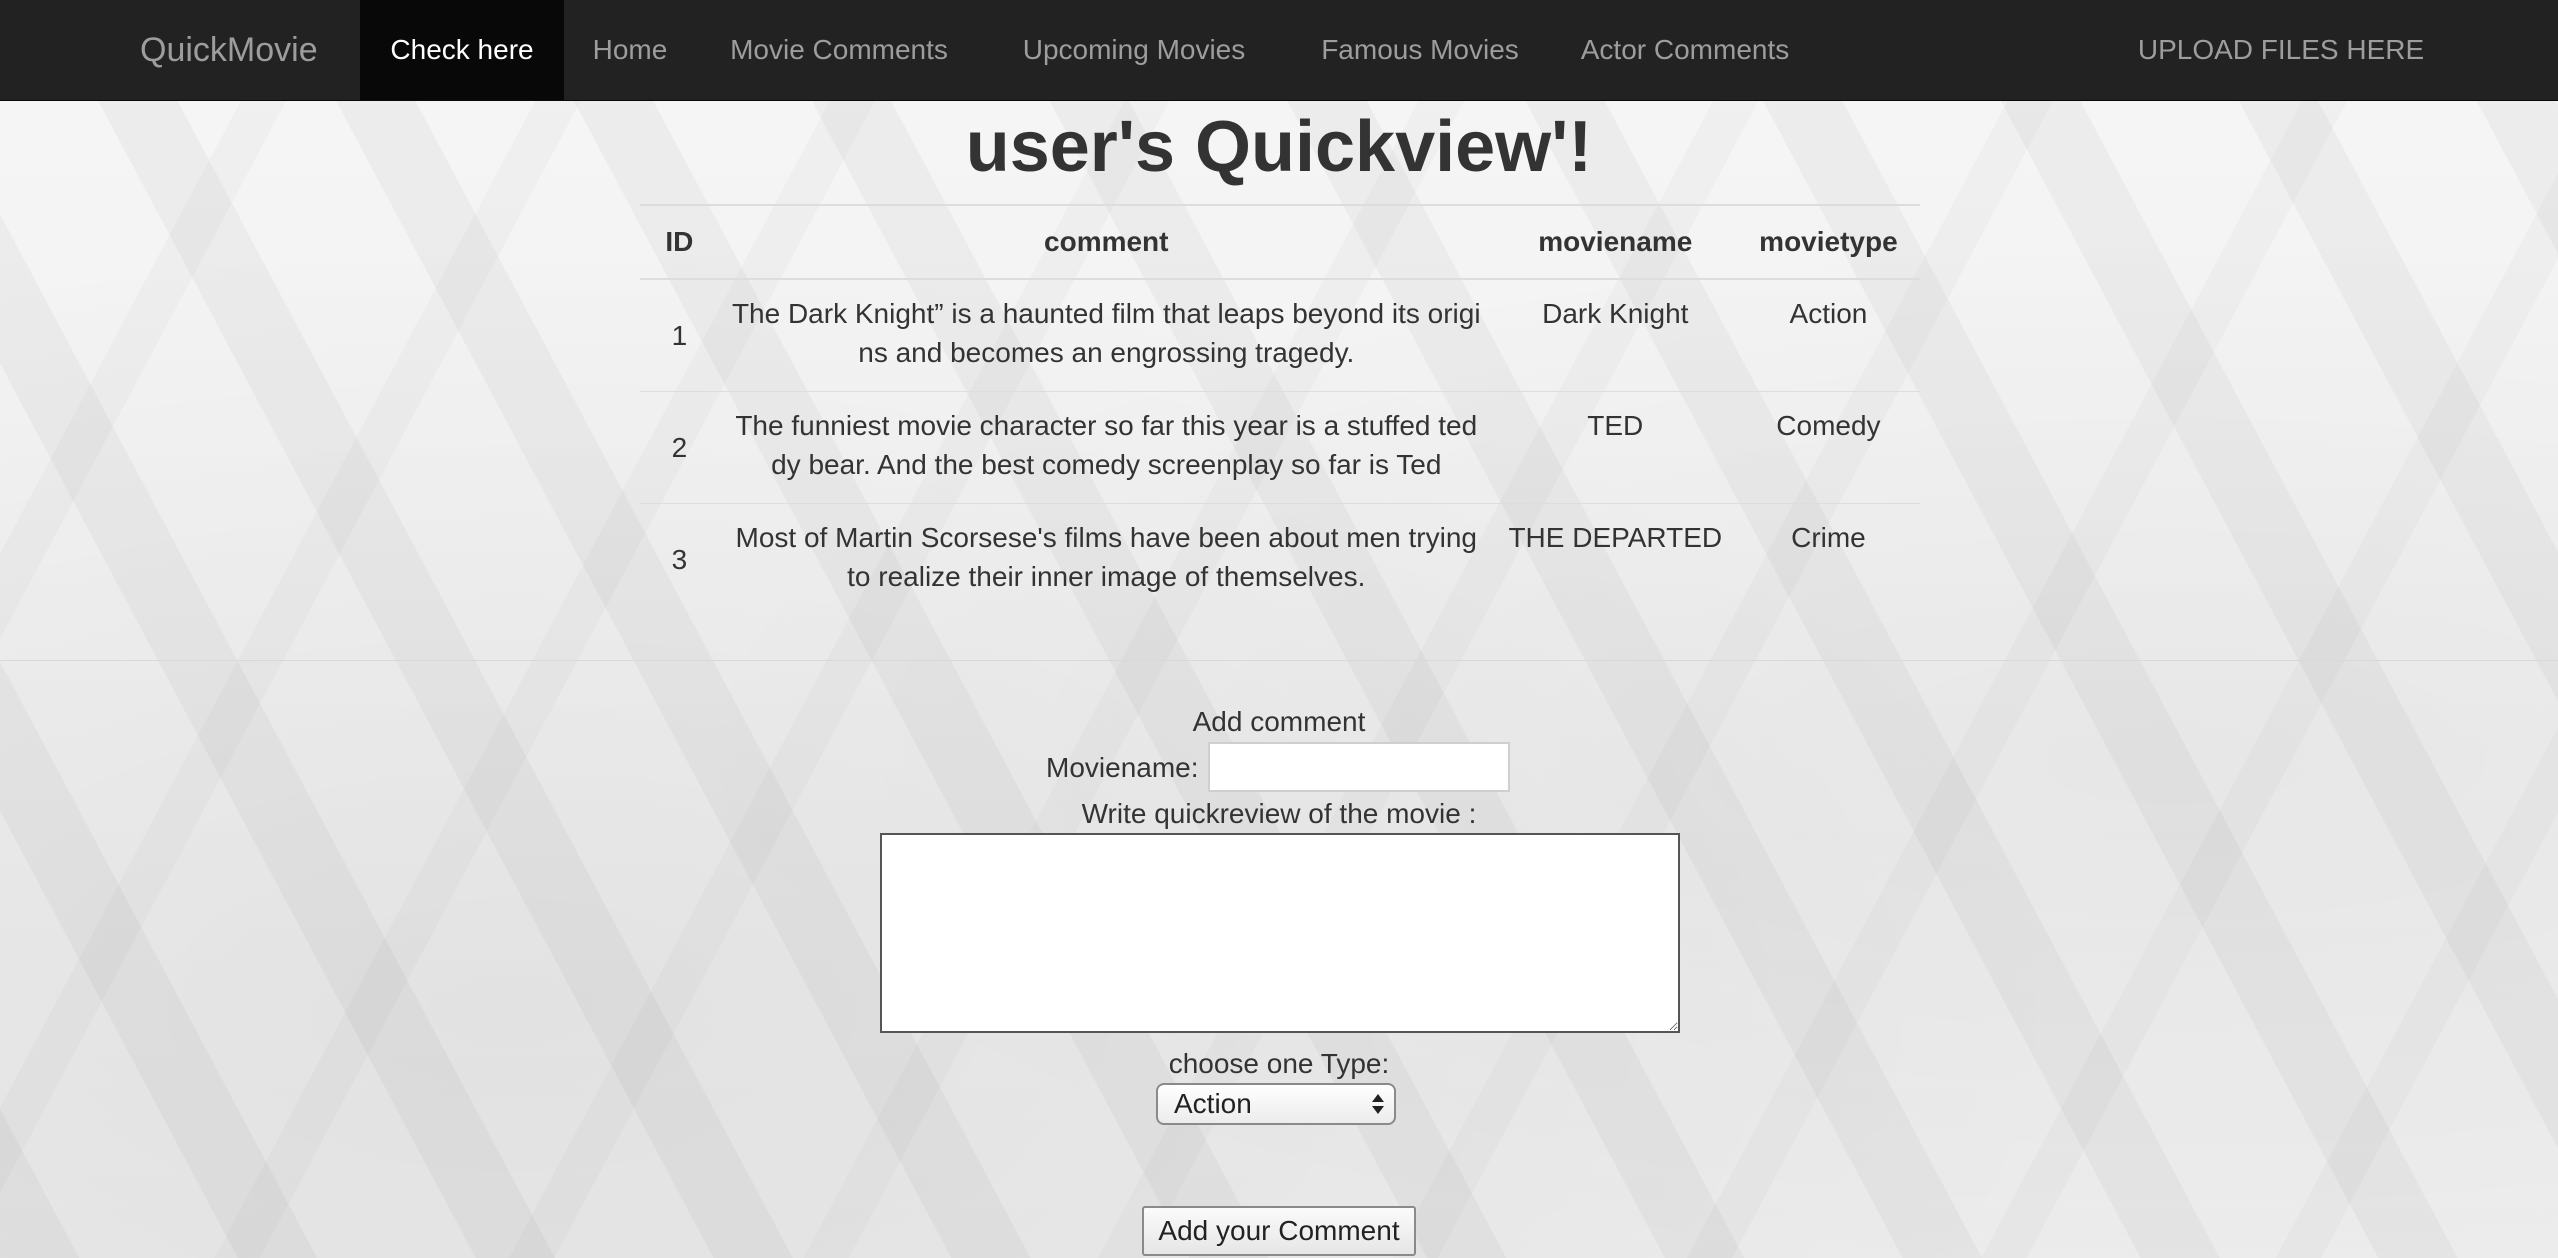 This screenshot has height=1258, width=2558. What do you see at coordinates (1276, 1104) in the screenshot?
I see `type-select: Action` at bounding box center [1276, 1104].